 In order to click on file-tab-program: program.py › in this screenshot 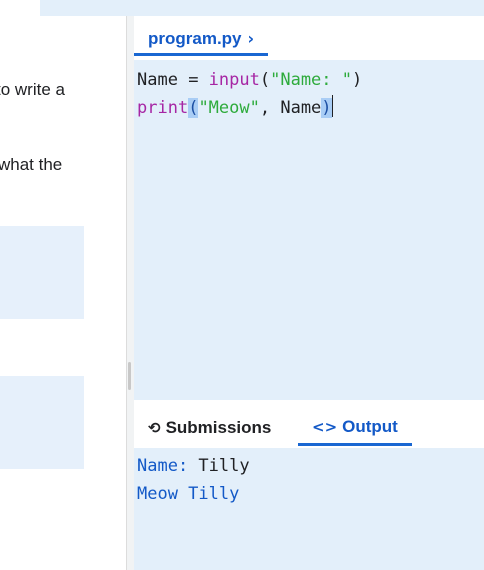, I will do `click(201, 40)`.